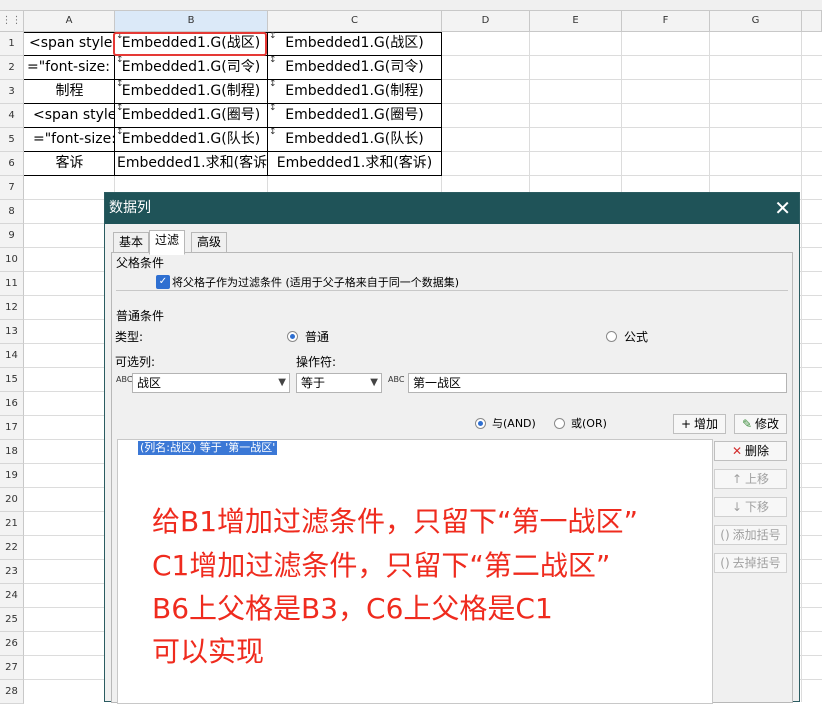  I want to click on row-header: 8, so click(12, 212).